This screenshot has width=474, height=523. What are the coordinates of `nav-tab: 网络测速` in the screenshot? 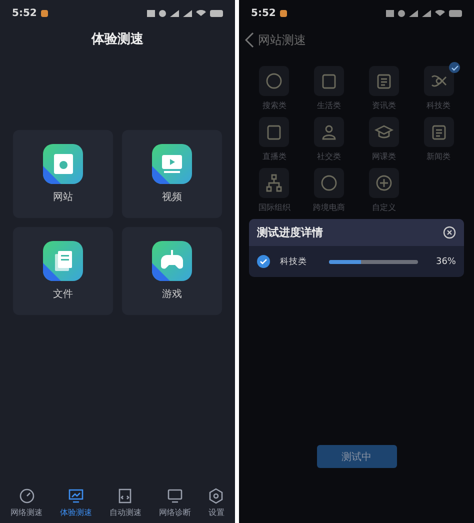 It's located at (26, 503).